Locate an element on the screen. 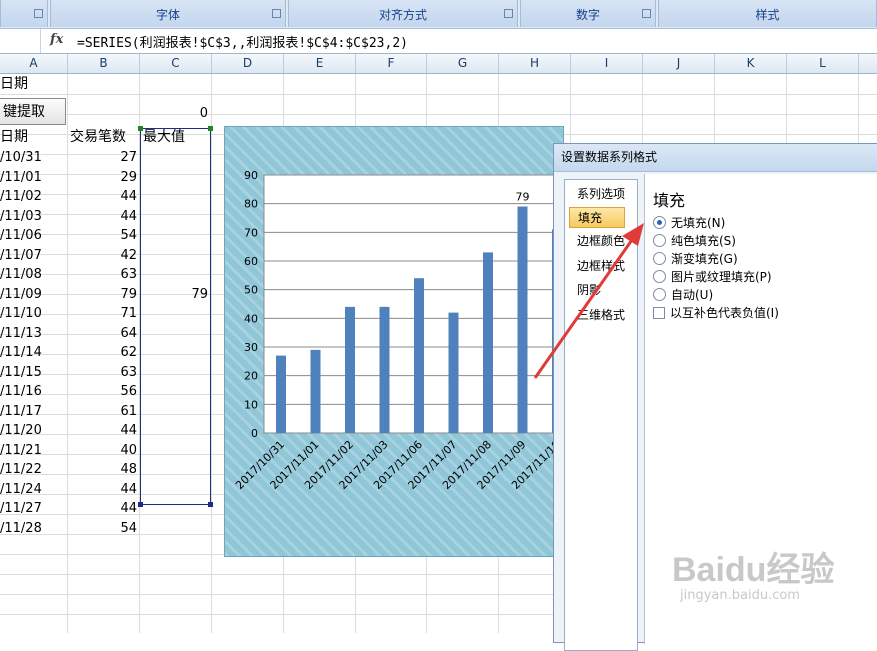 This screenshot has width=877, height=651. cell-count: 29 is located at coordinates (128, 177).